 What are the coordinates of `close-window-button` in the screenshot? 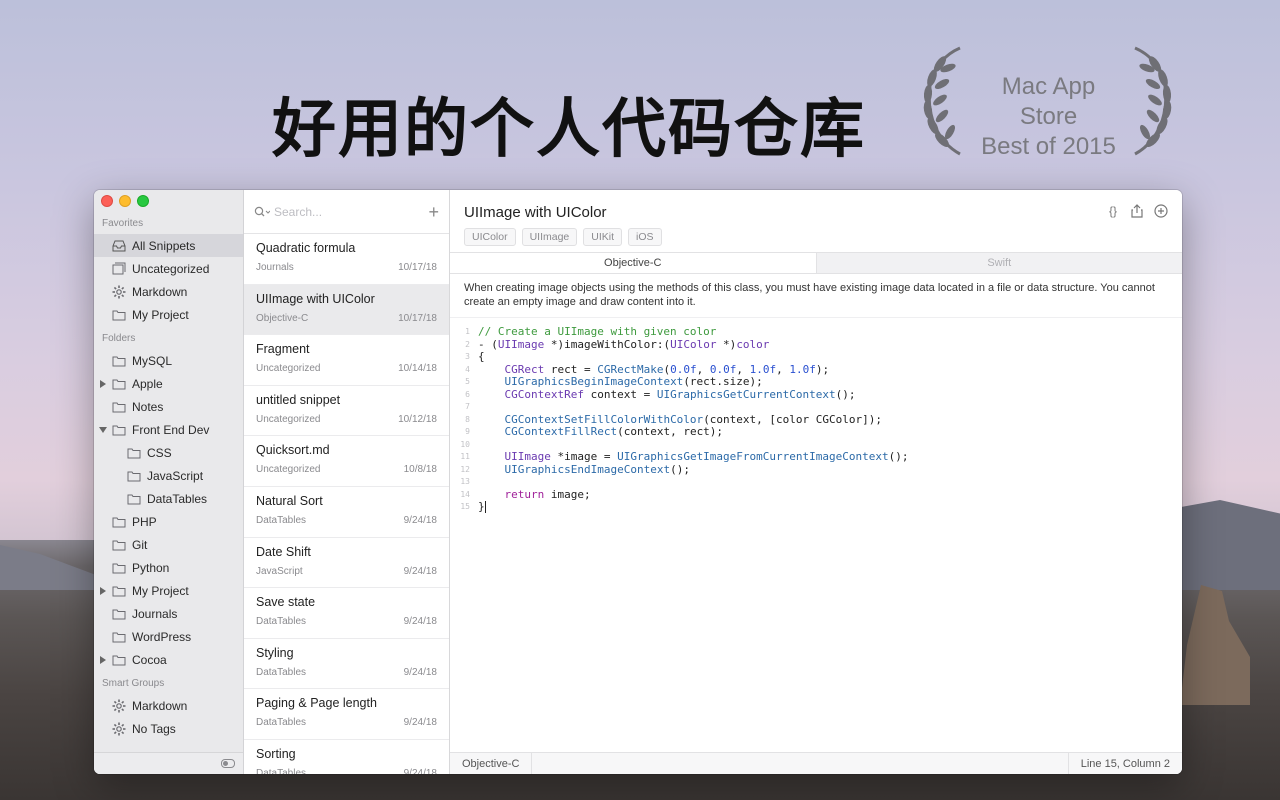 It's located at (107, 201).